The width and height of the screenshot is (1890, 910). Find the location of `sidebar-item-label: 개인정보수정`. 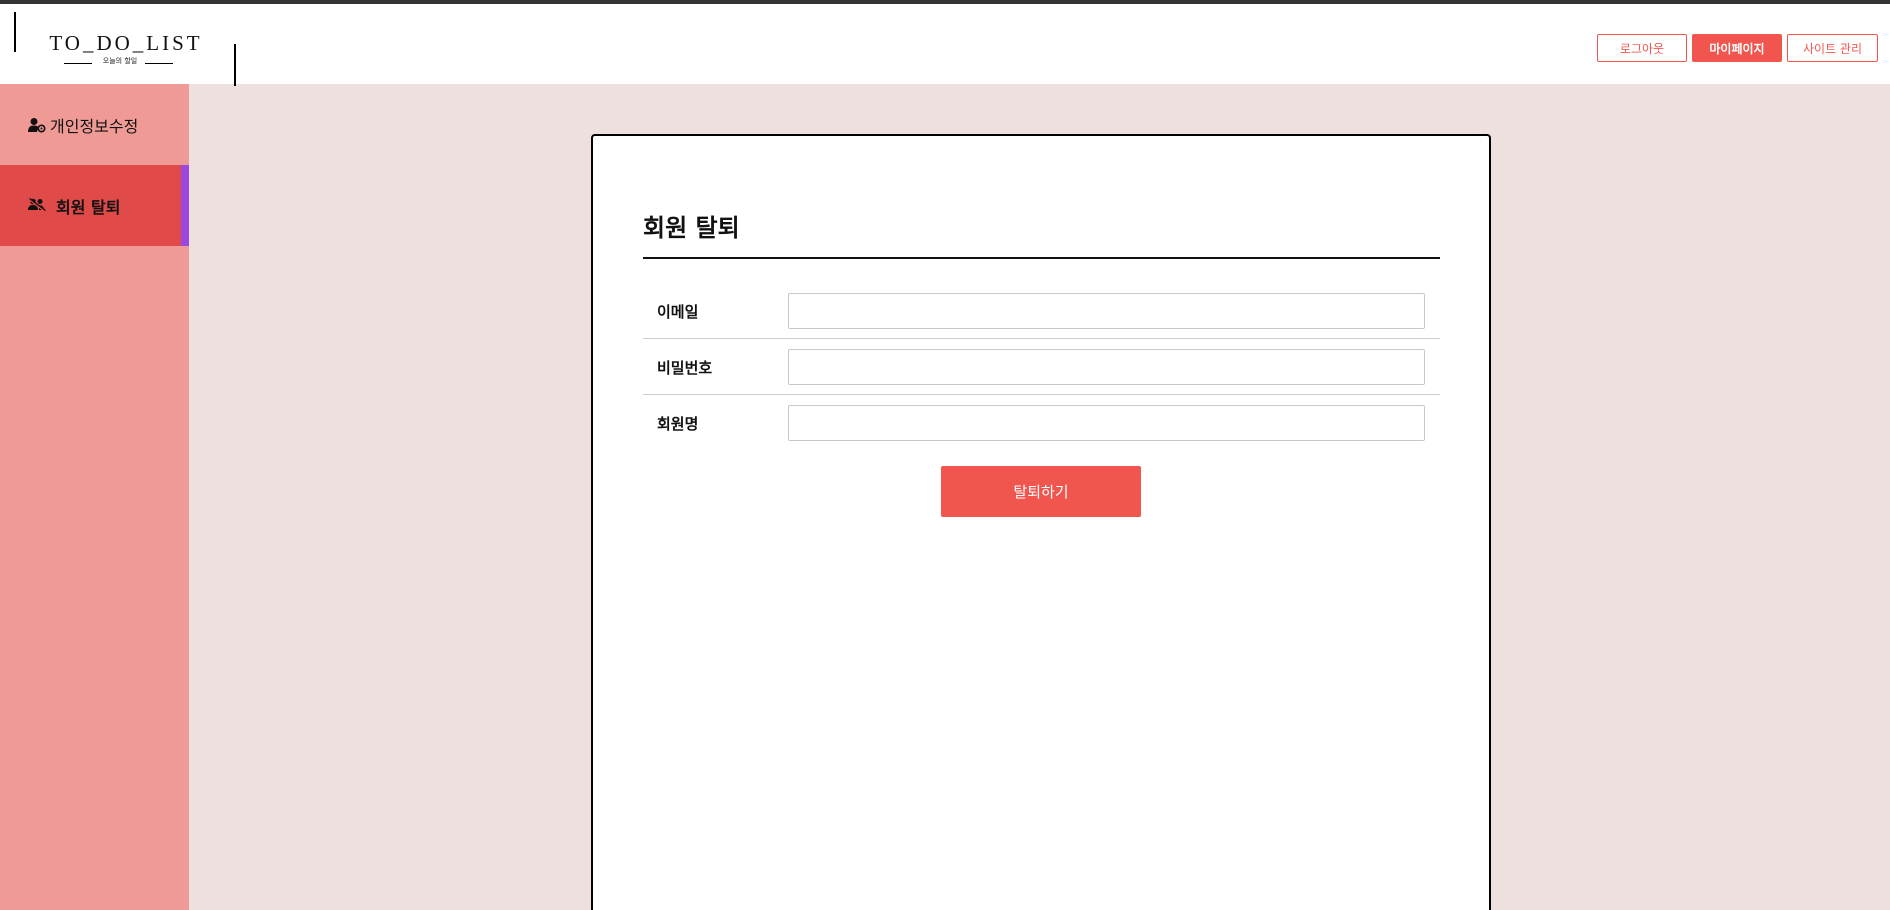

sidebar-item-label: 개인정보수정 is located at coordinates (94, 126).